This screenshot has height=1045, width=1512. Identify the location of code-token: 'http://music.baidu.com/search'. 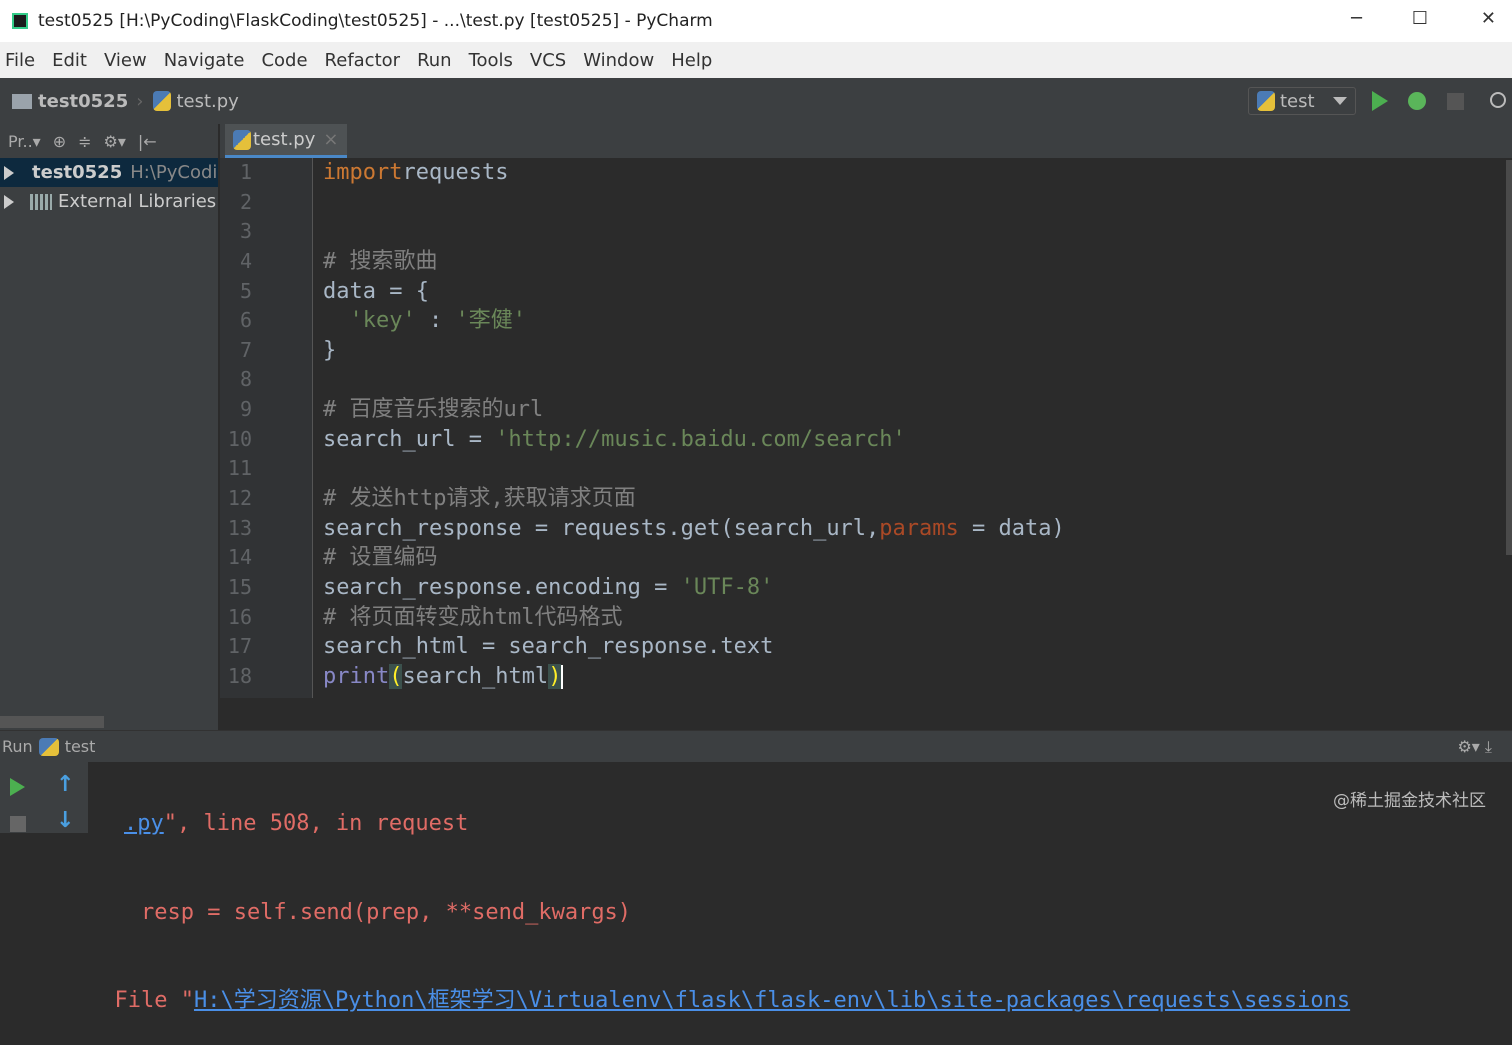
(700, 439).